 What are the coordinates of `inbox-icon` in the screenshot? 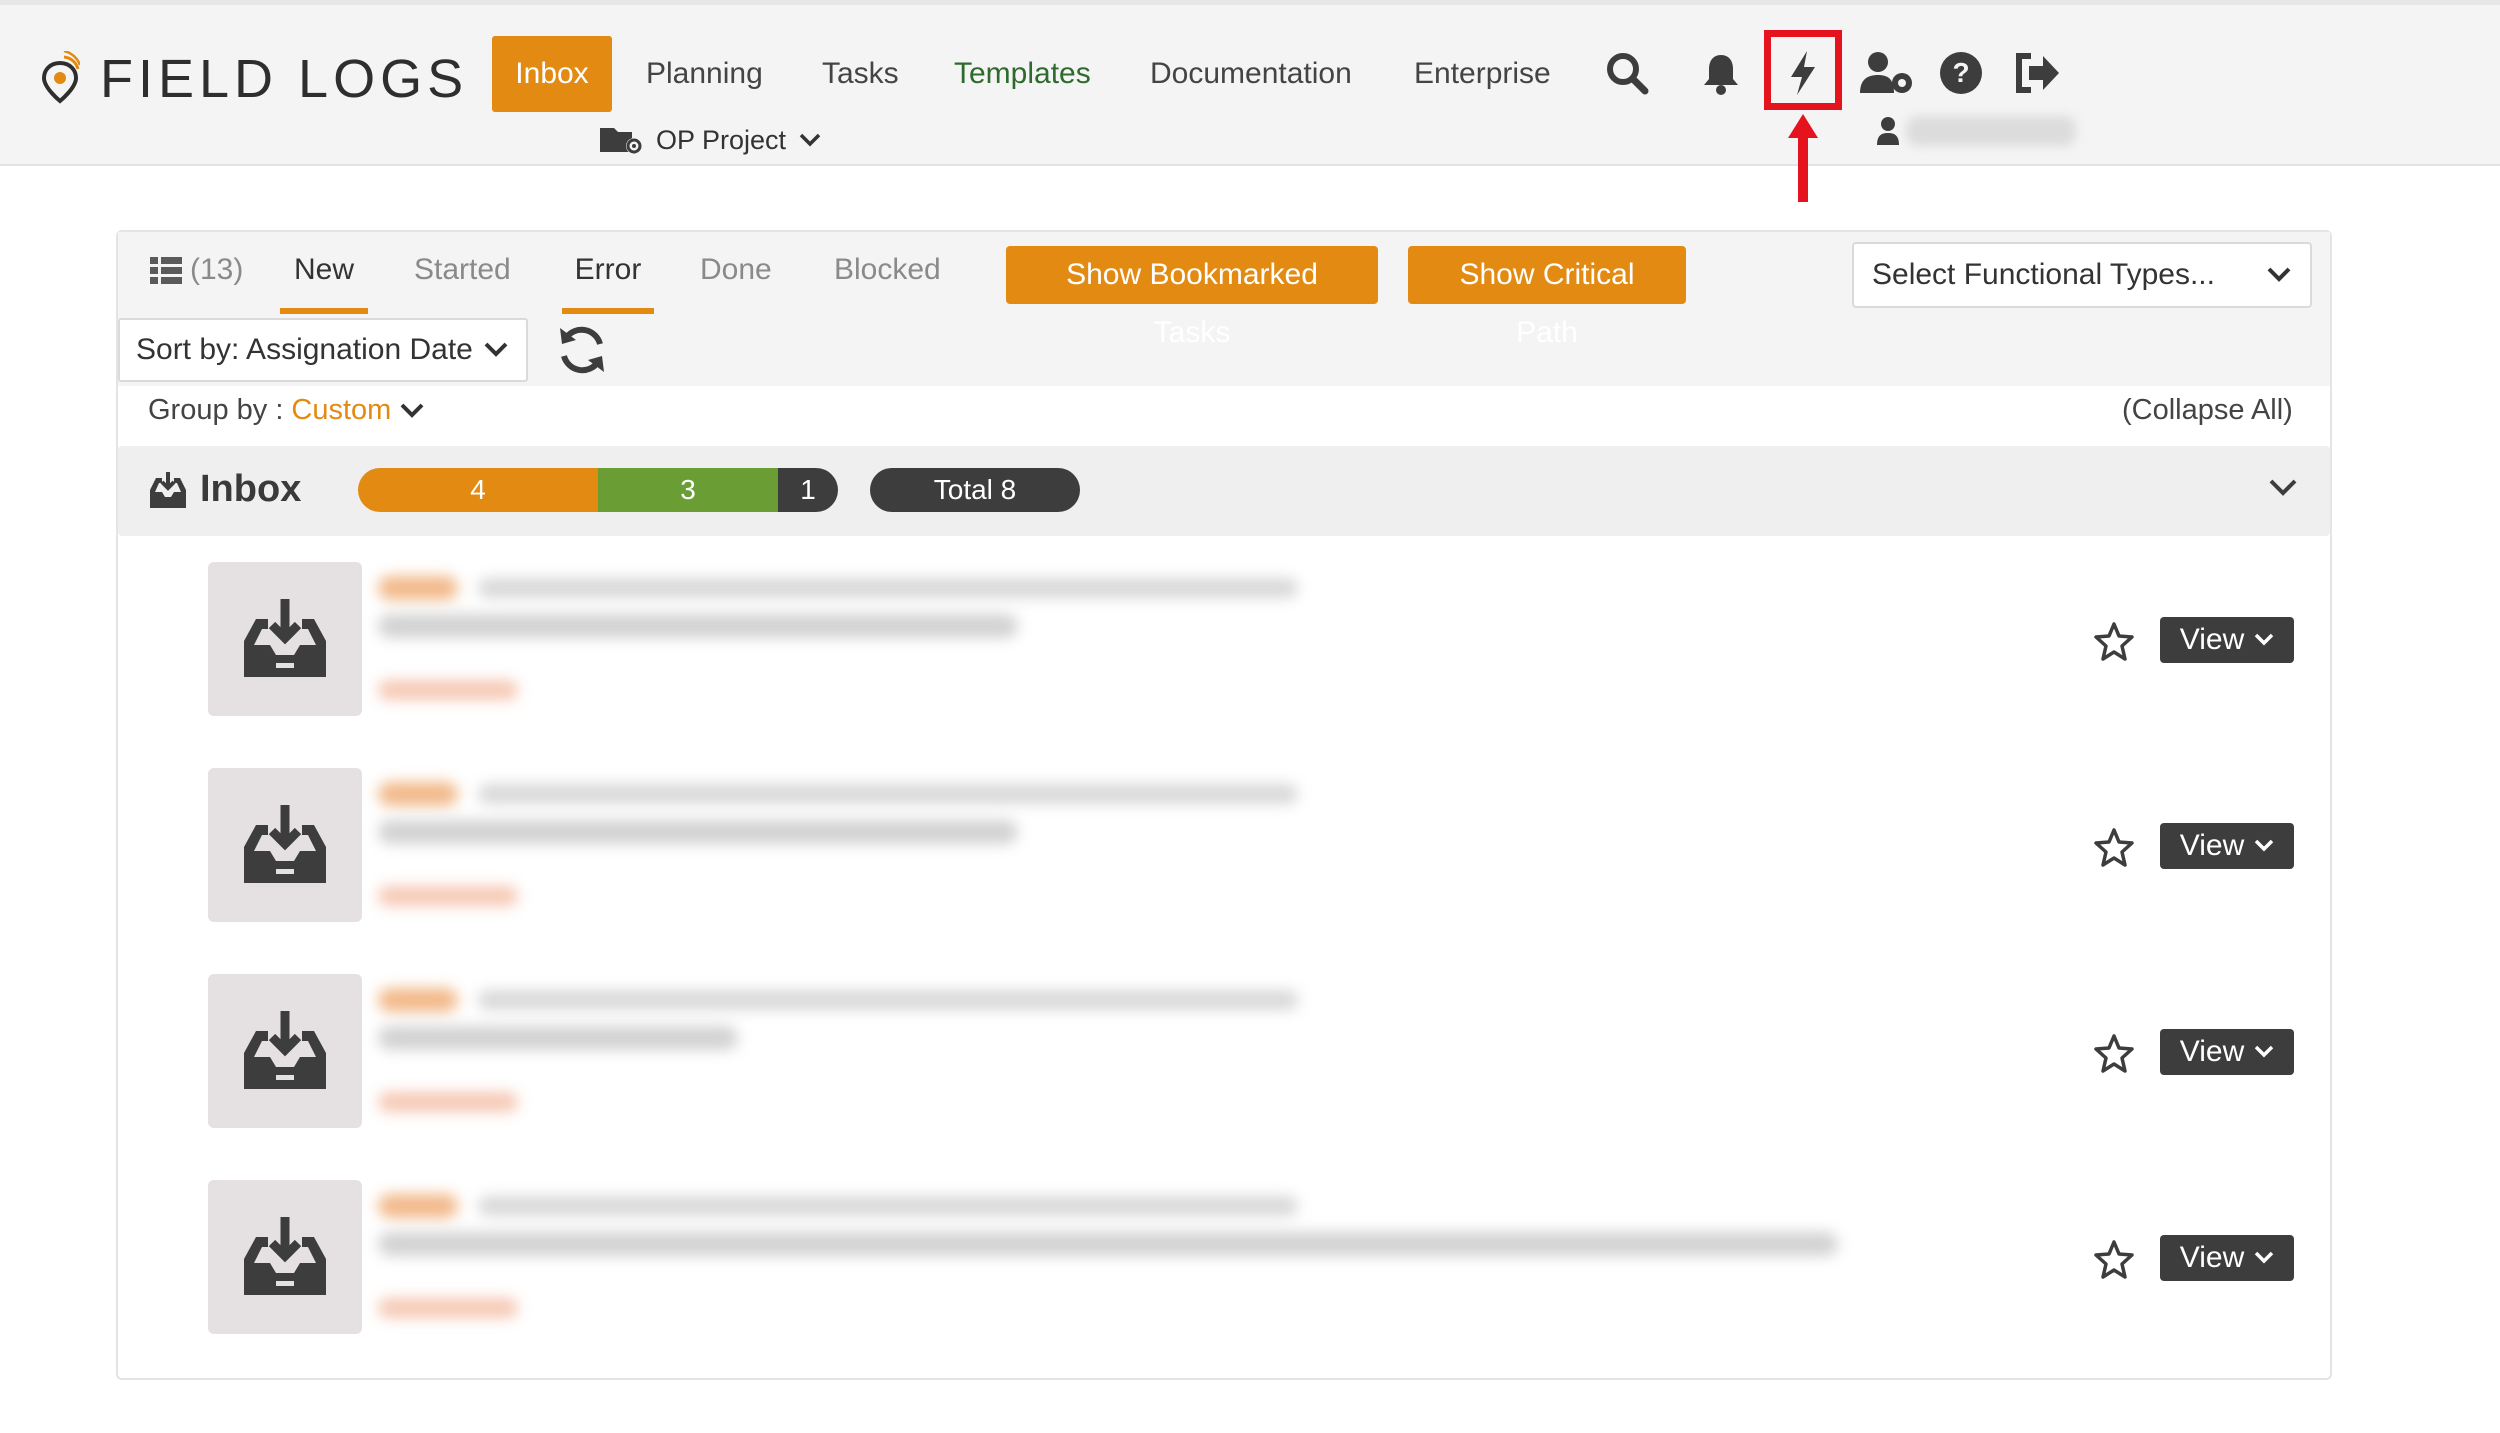 It's located at (168, 489).